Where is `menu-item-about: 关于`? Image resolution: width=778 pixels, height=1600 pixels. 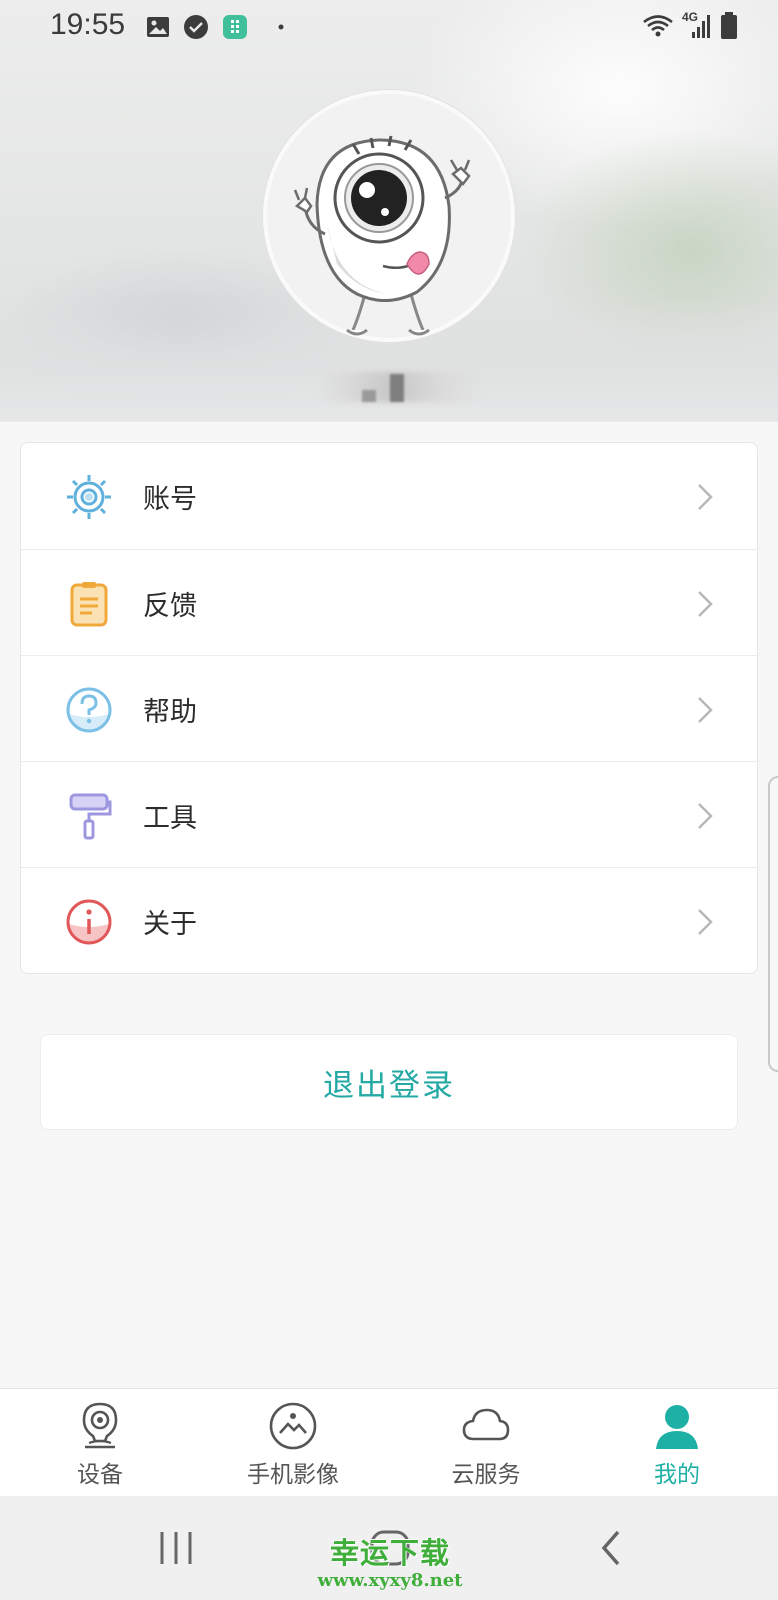
menu-item-about: 关于 is located at coordinates (389, 920).